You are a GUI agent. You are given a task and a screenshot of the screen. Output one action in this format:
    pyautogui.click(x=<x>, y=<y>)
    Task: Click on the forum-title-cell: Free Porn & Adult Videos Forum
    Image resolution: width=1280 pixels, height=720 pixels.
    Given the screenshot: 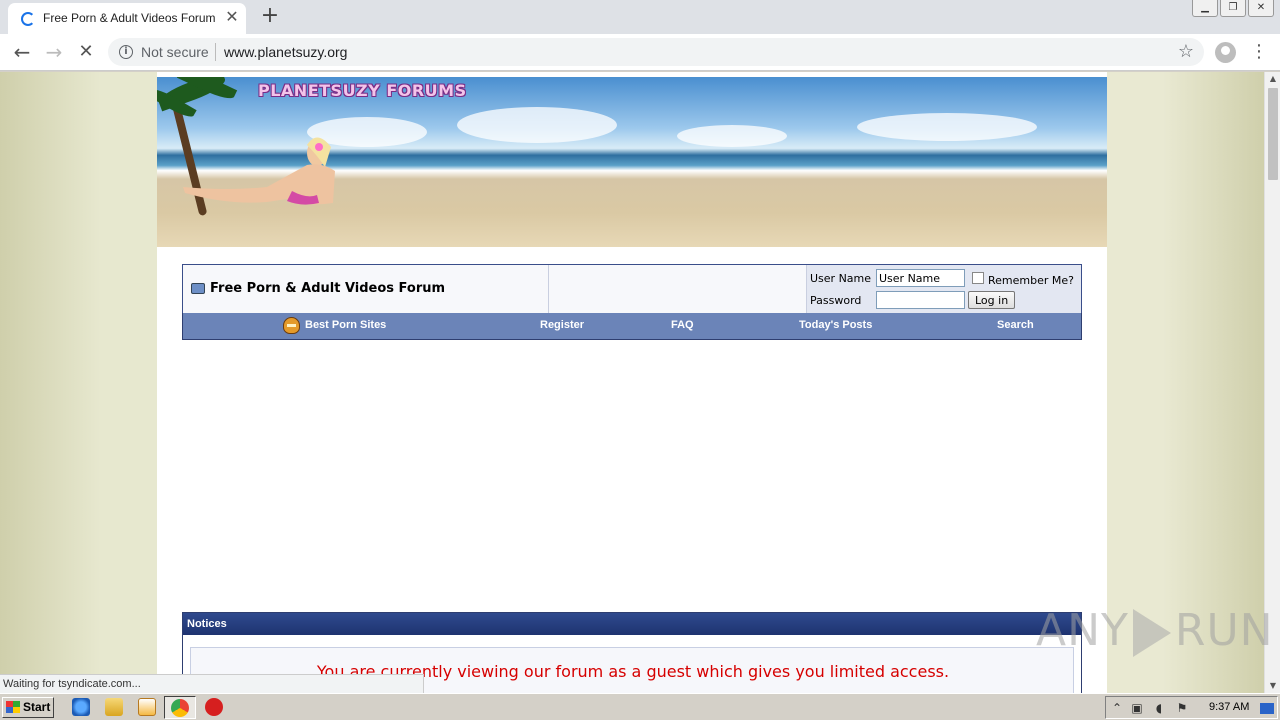 What is the action you would take?
    pyautogui.click(x=366, y=289)
    